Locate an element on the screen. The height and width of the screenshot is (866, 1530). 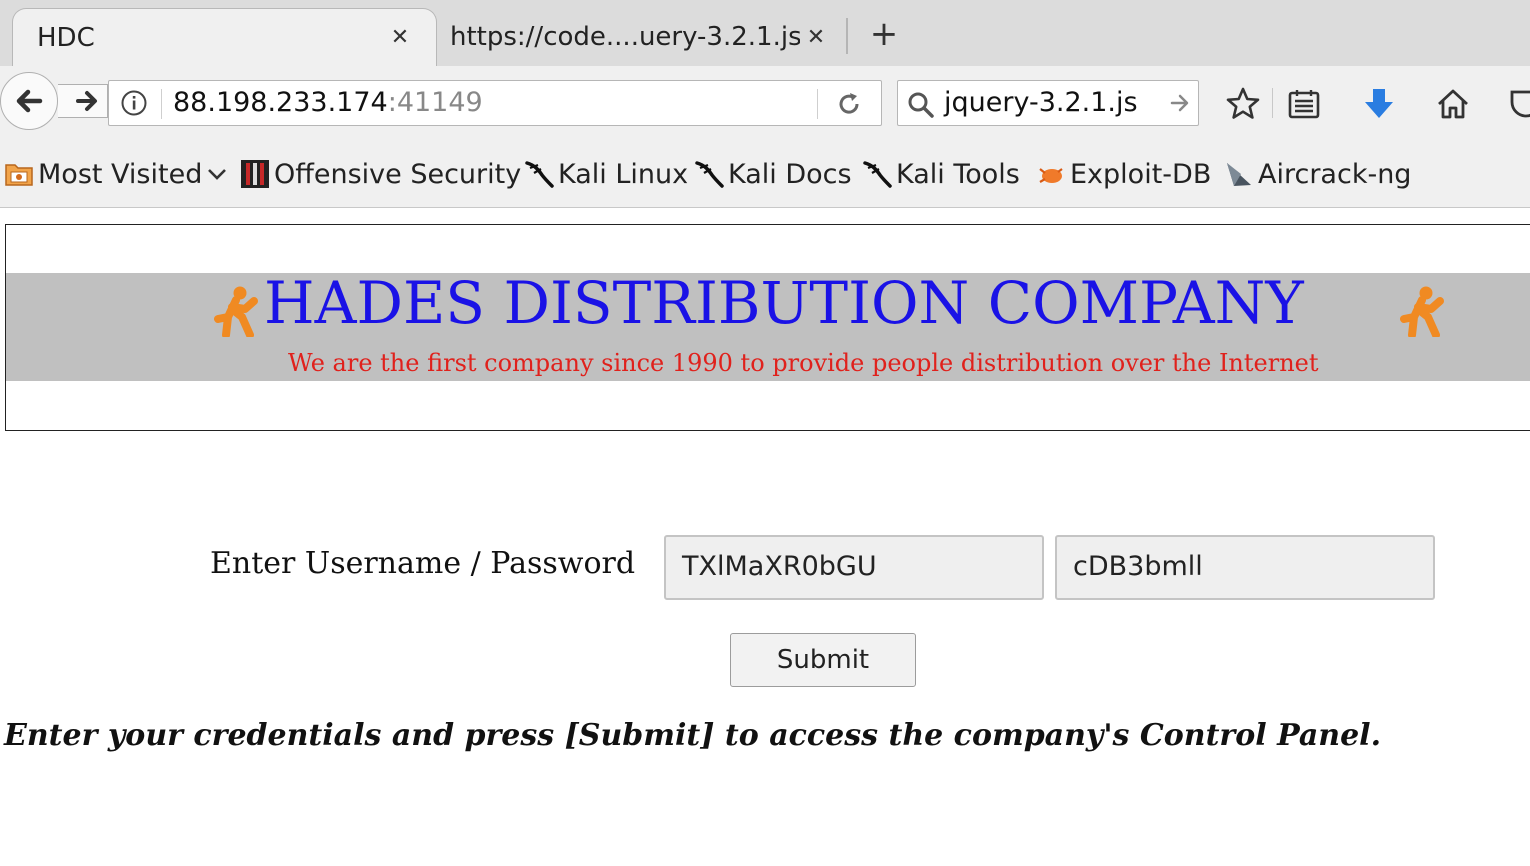
bookmark-kali-tools: Kali Tools is located at coordinates (941, 174).